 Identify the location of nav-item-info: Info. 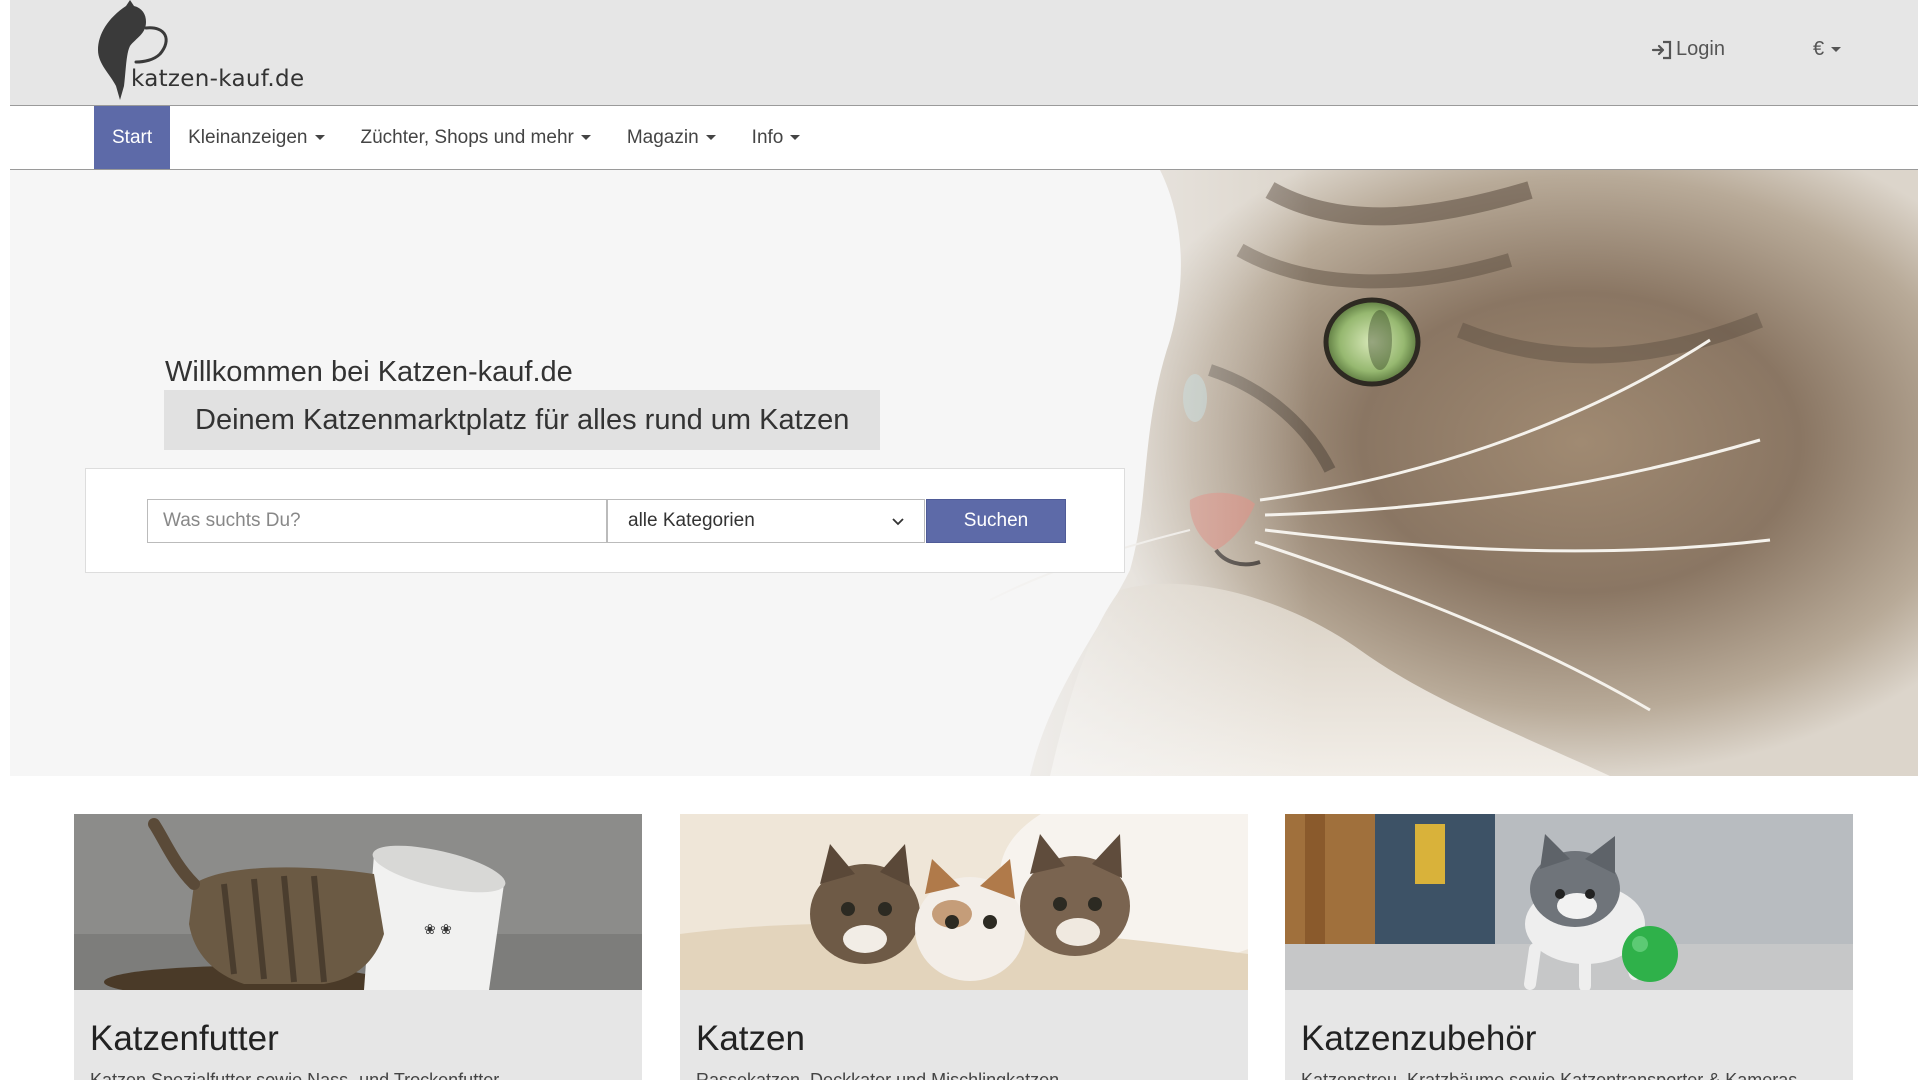
(776, 137).